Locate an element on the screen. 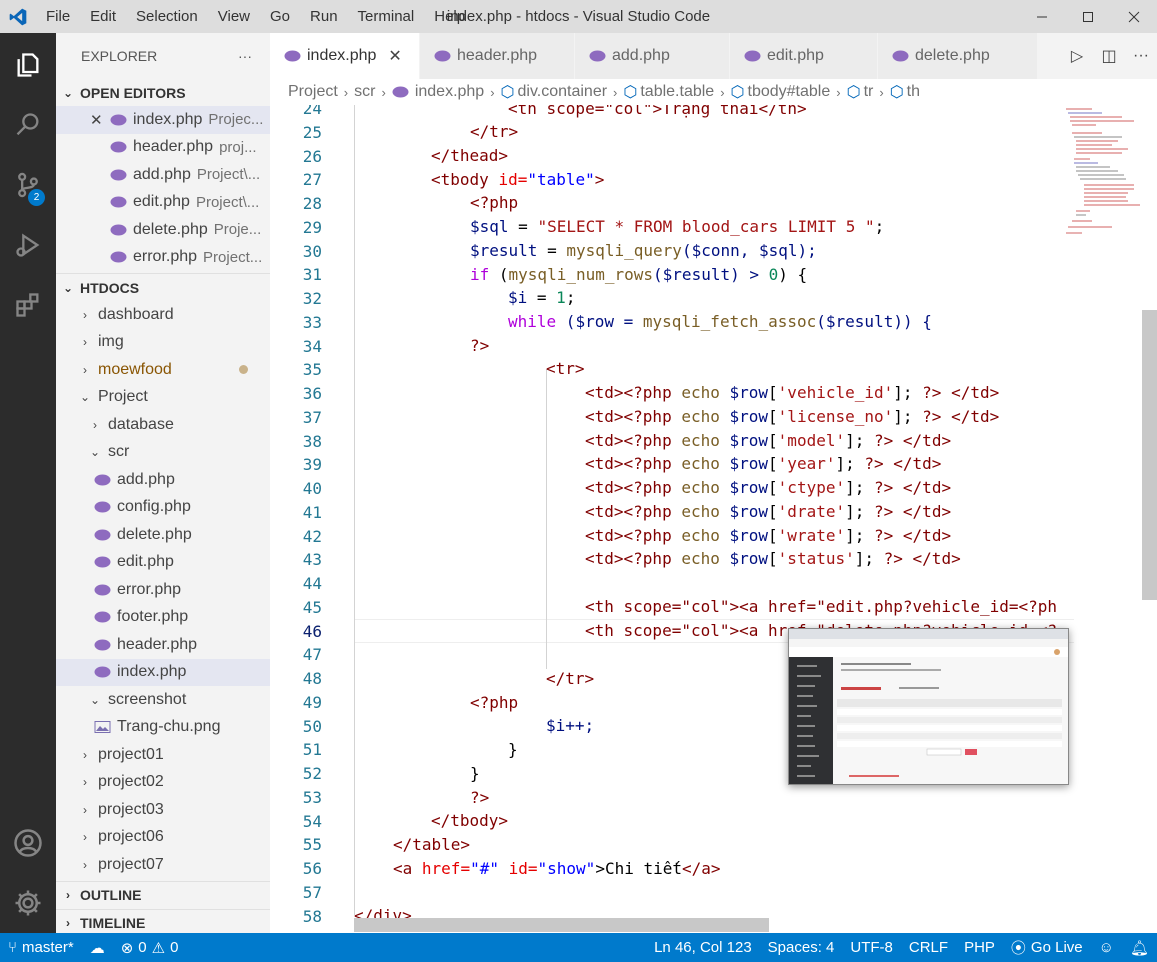 The height and width of the screenshot is (962, 1157). file-item: index.php is located at coordinates (163, 672).